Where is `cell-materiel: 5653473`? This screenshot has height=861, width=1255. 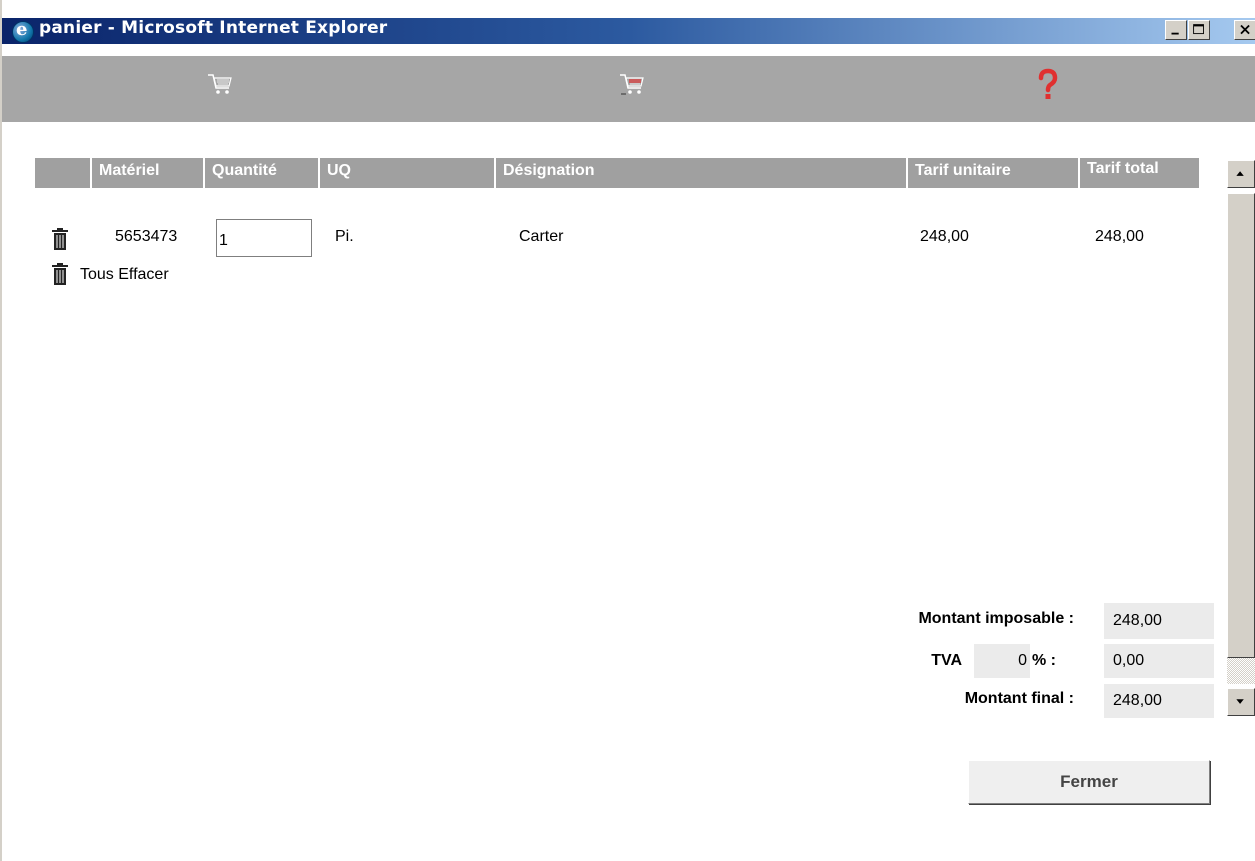 cell-materiel: 5653473 is located at coordinates (146, 236).